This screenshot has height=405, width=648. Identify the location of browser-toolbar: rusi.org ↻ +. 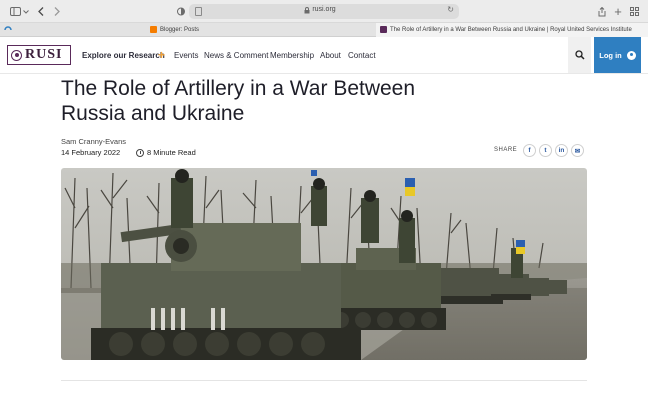
(324, 11).